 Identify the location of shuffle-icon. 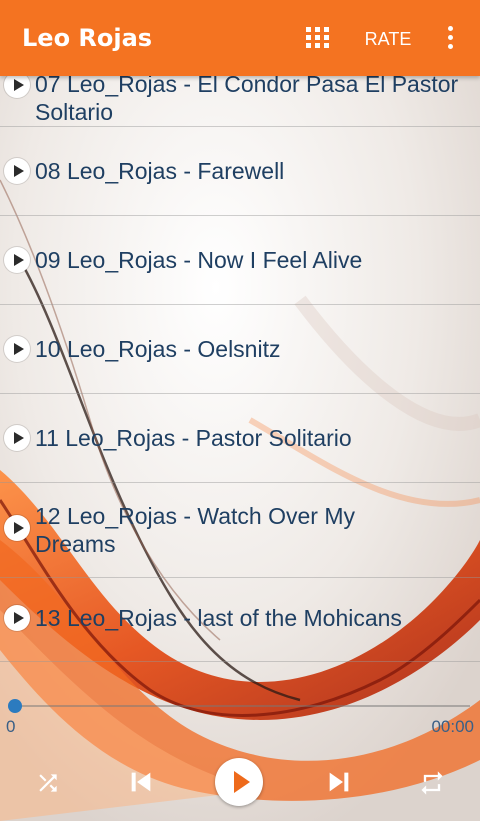
(48, 783).